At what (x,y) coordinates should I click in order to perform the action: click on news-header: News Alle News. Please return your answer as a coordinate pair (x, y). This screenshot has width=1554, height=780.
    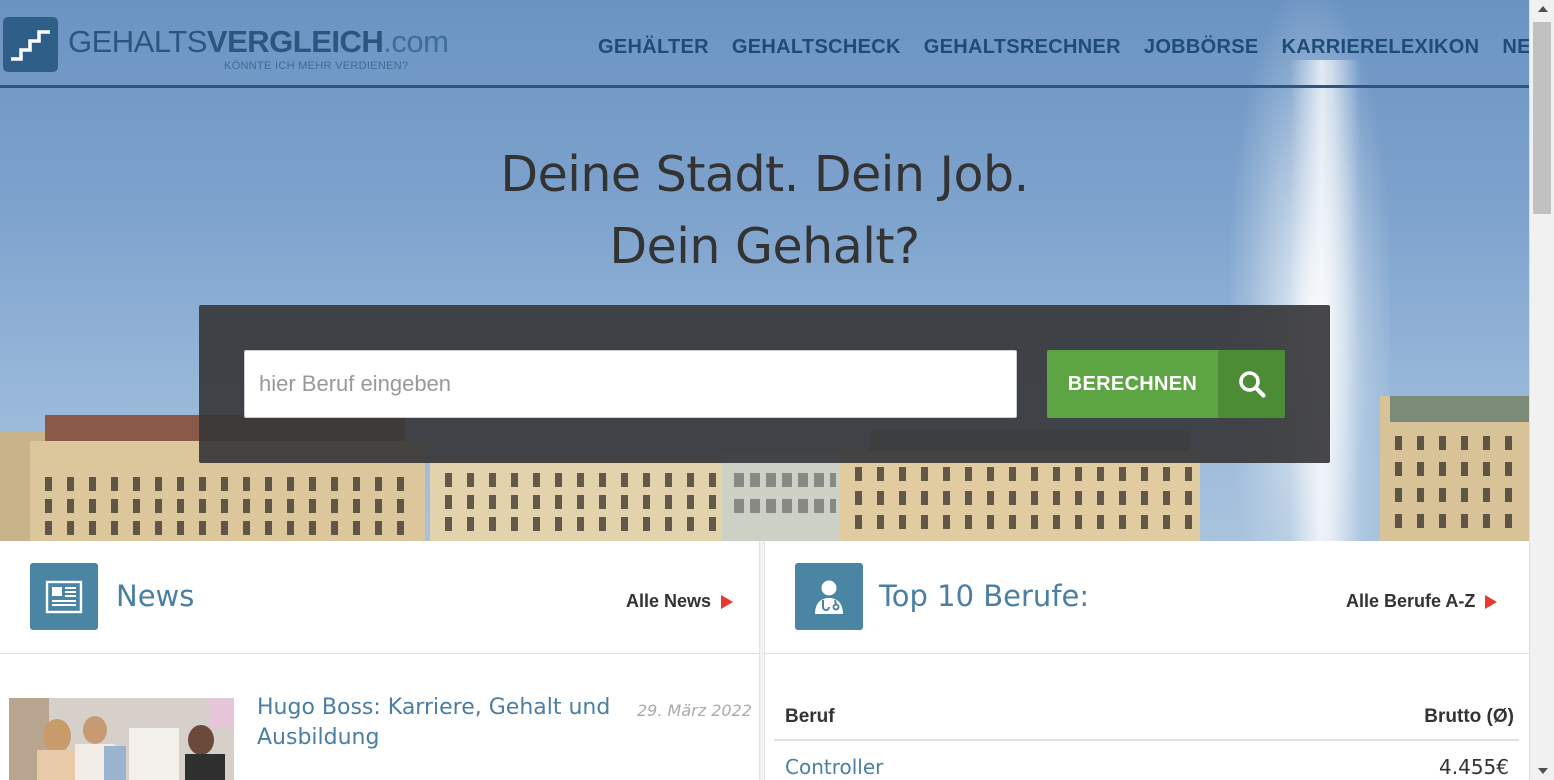
    Looking at the image, I should click on (379, 597).